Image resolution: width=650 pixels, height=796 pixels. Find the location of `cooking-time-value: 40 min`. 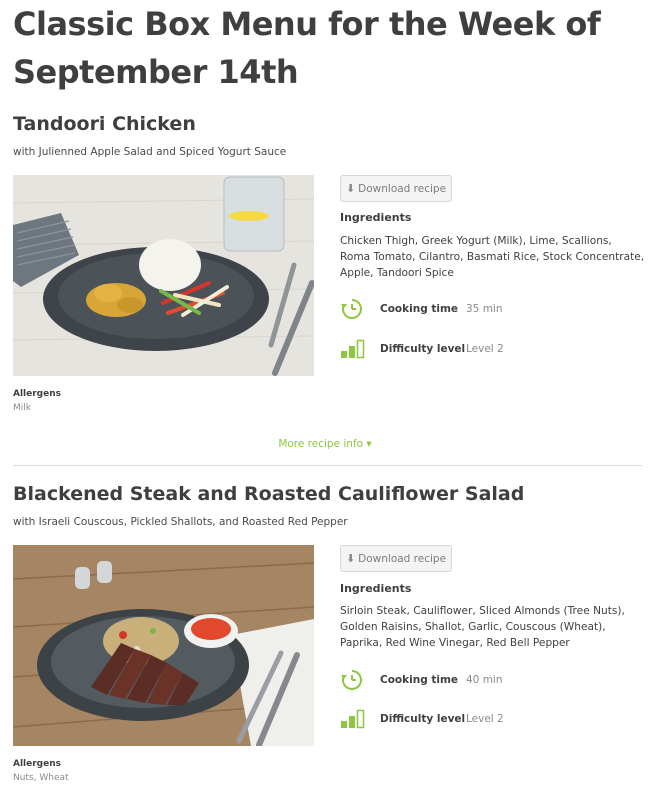

cooking-time-value: 40 min is located at coordinates (484, 680).